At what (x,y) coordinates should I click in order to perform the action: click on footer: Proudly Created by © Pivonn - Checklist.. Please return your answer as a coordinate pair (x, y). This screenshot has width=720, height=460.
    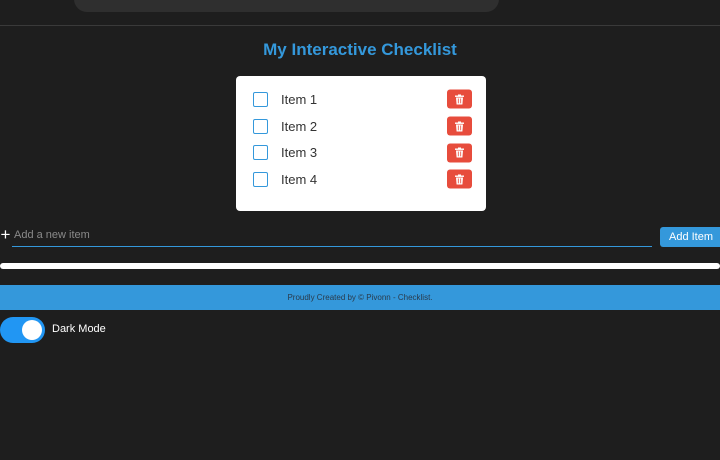
    Looking at the image, I should click on (360, 297).